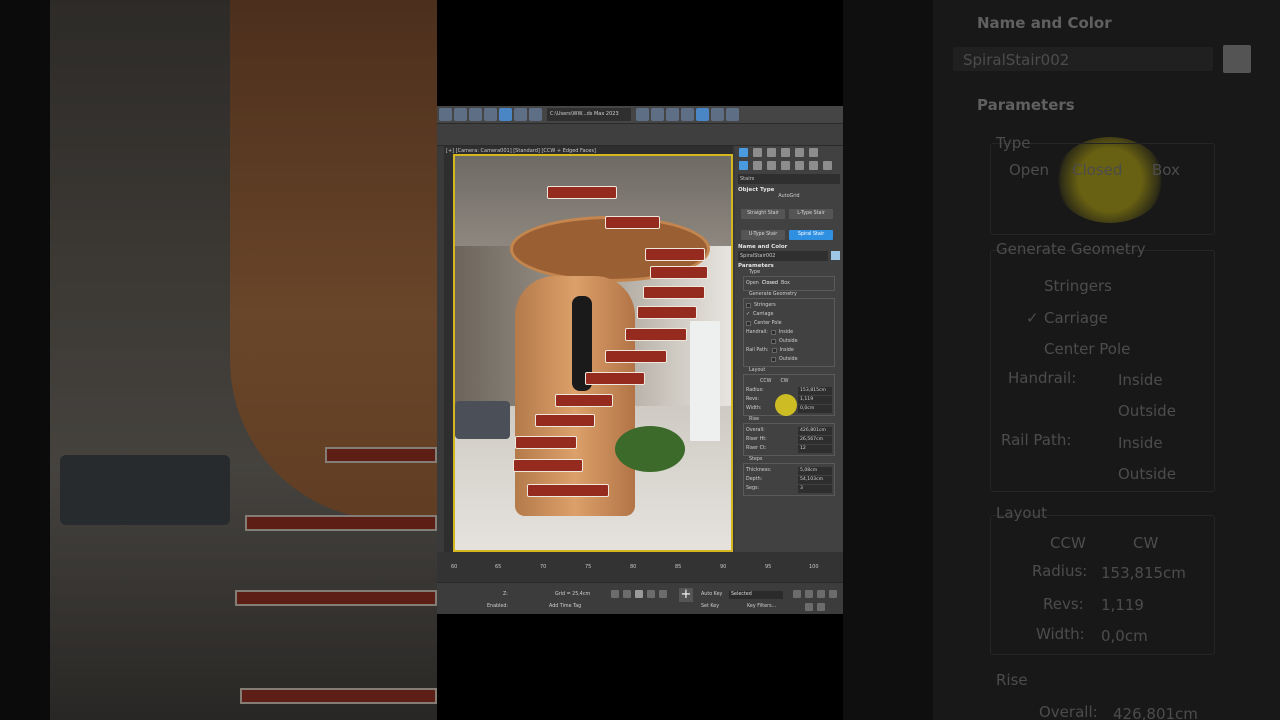 The width and height of the screenshot is (1280, 720). What do you see at coordinates (565, 606) in the screenshot?
I see `add-time-tag: Add Time Tag` at bounding box center [565, 606].